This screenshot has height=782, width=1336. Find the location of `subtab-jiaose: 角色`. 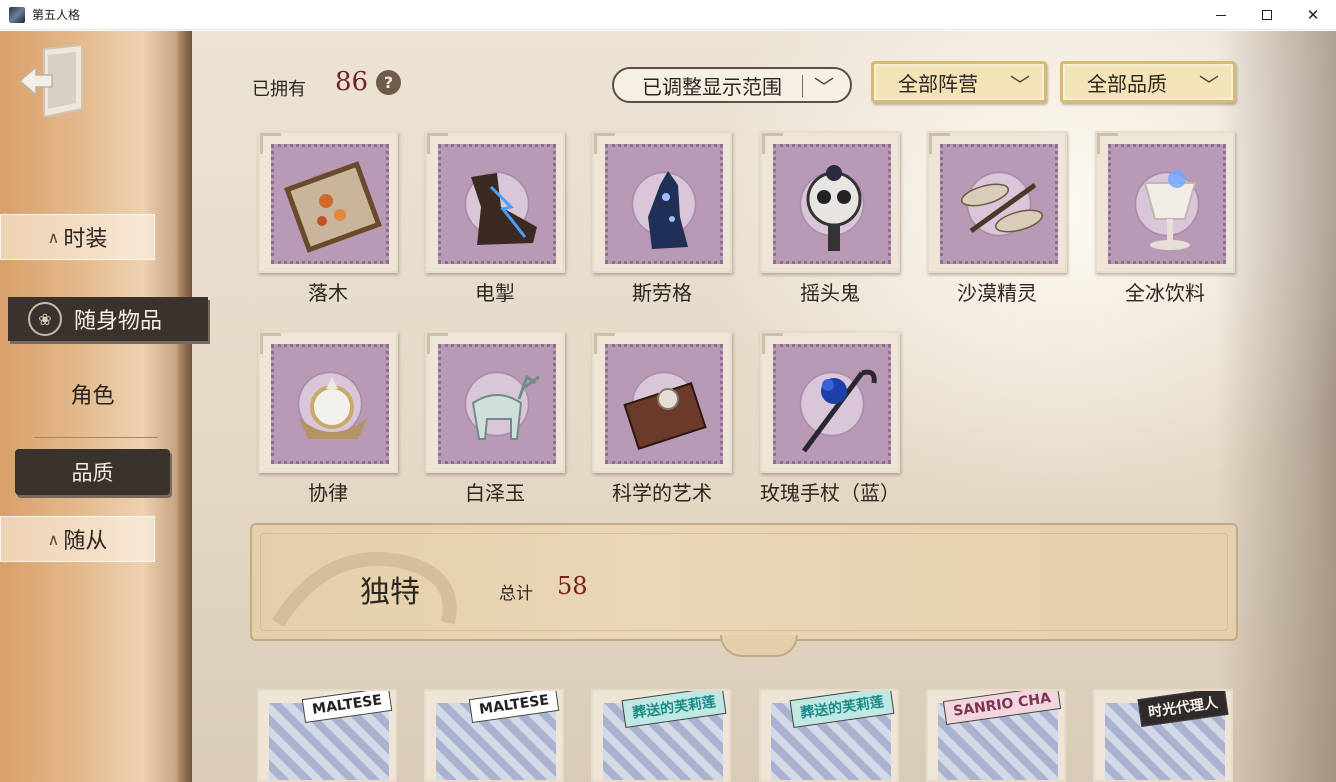

subtab-jiaose: 角色 is located at coordinates (92, 394).